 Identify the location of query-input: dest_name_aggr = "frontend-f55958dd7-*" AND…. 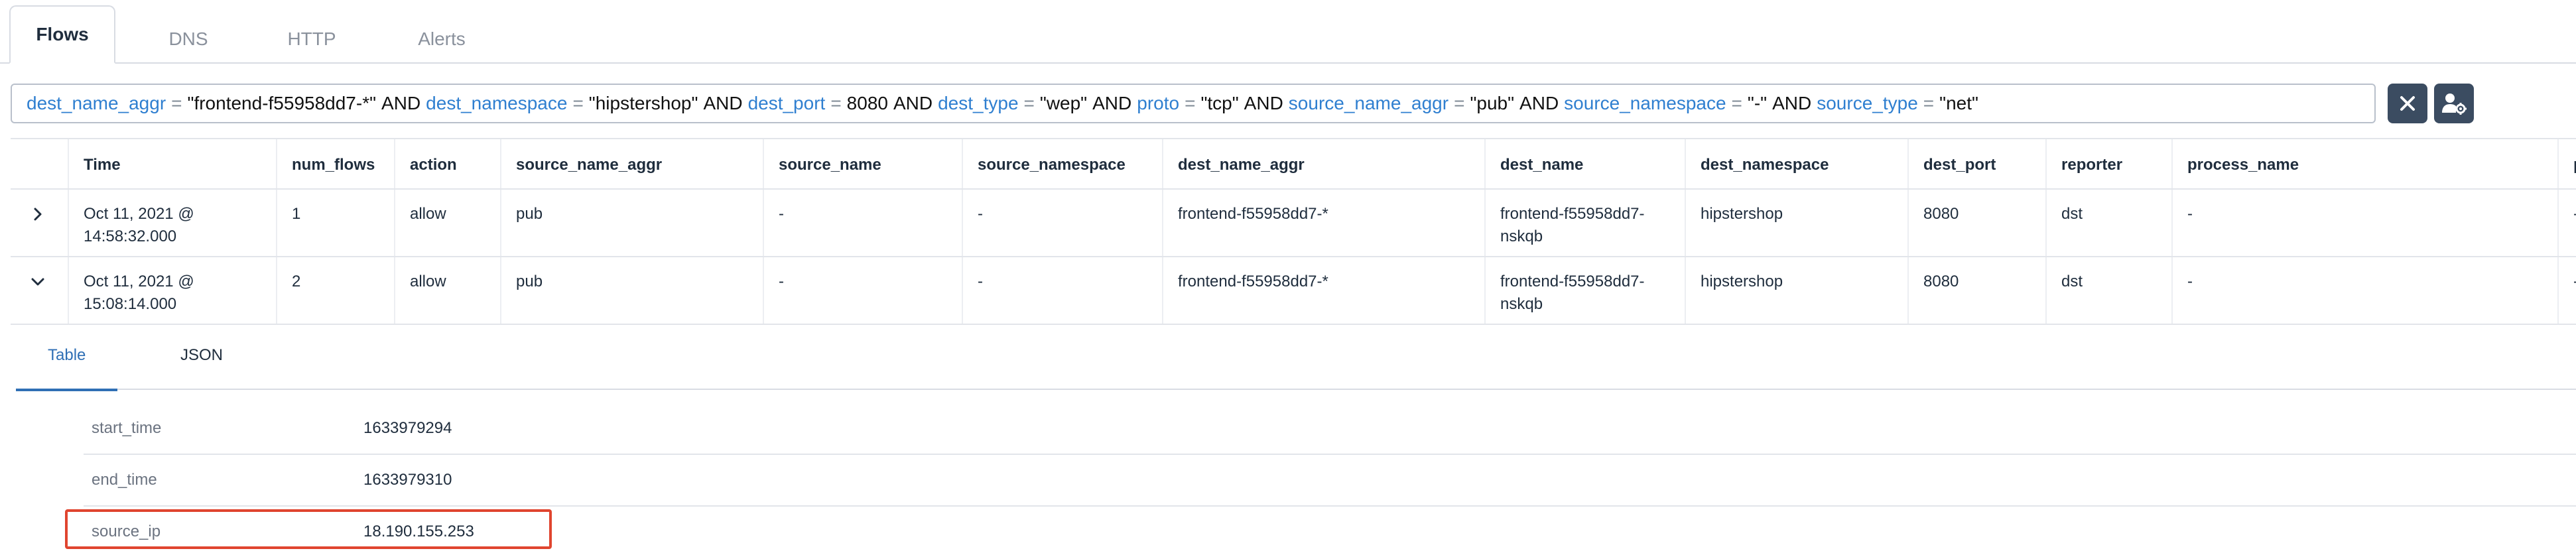
(1194, 103).